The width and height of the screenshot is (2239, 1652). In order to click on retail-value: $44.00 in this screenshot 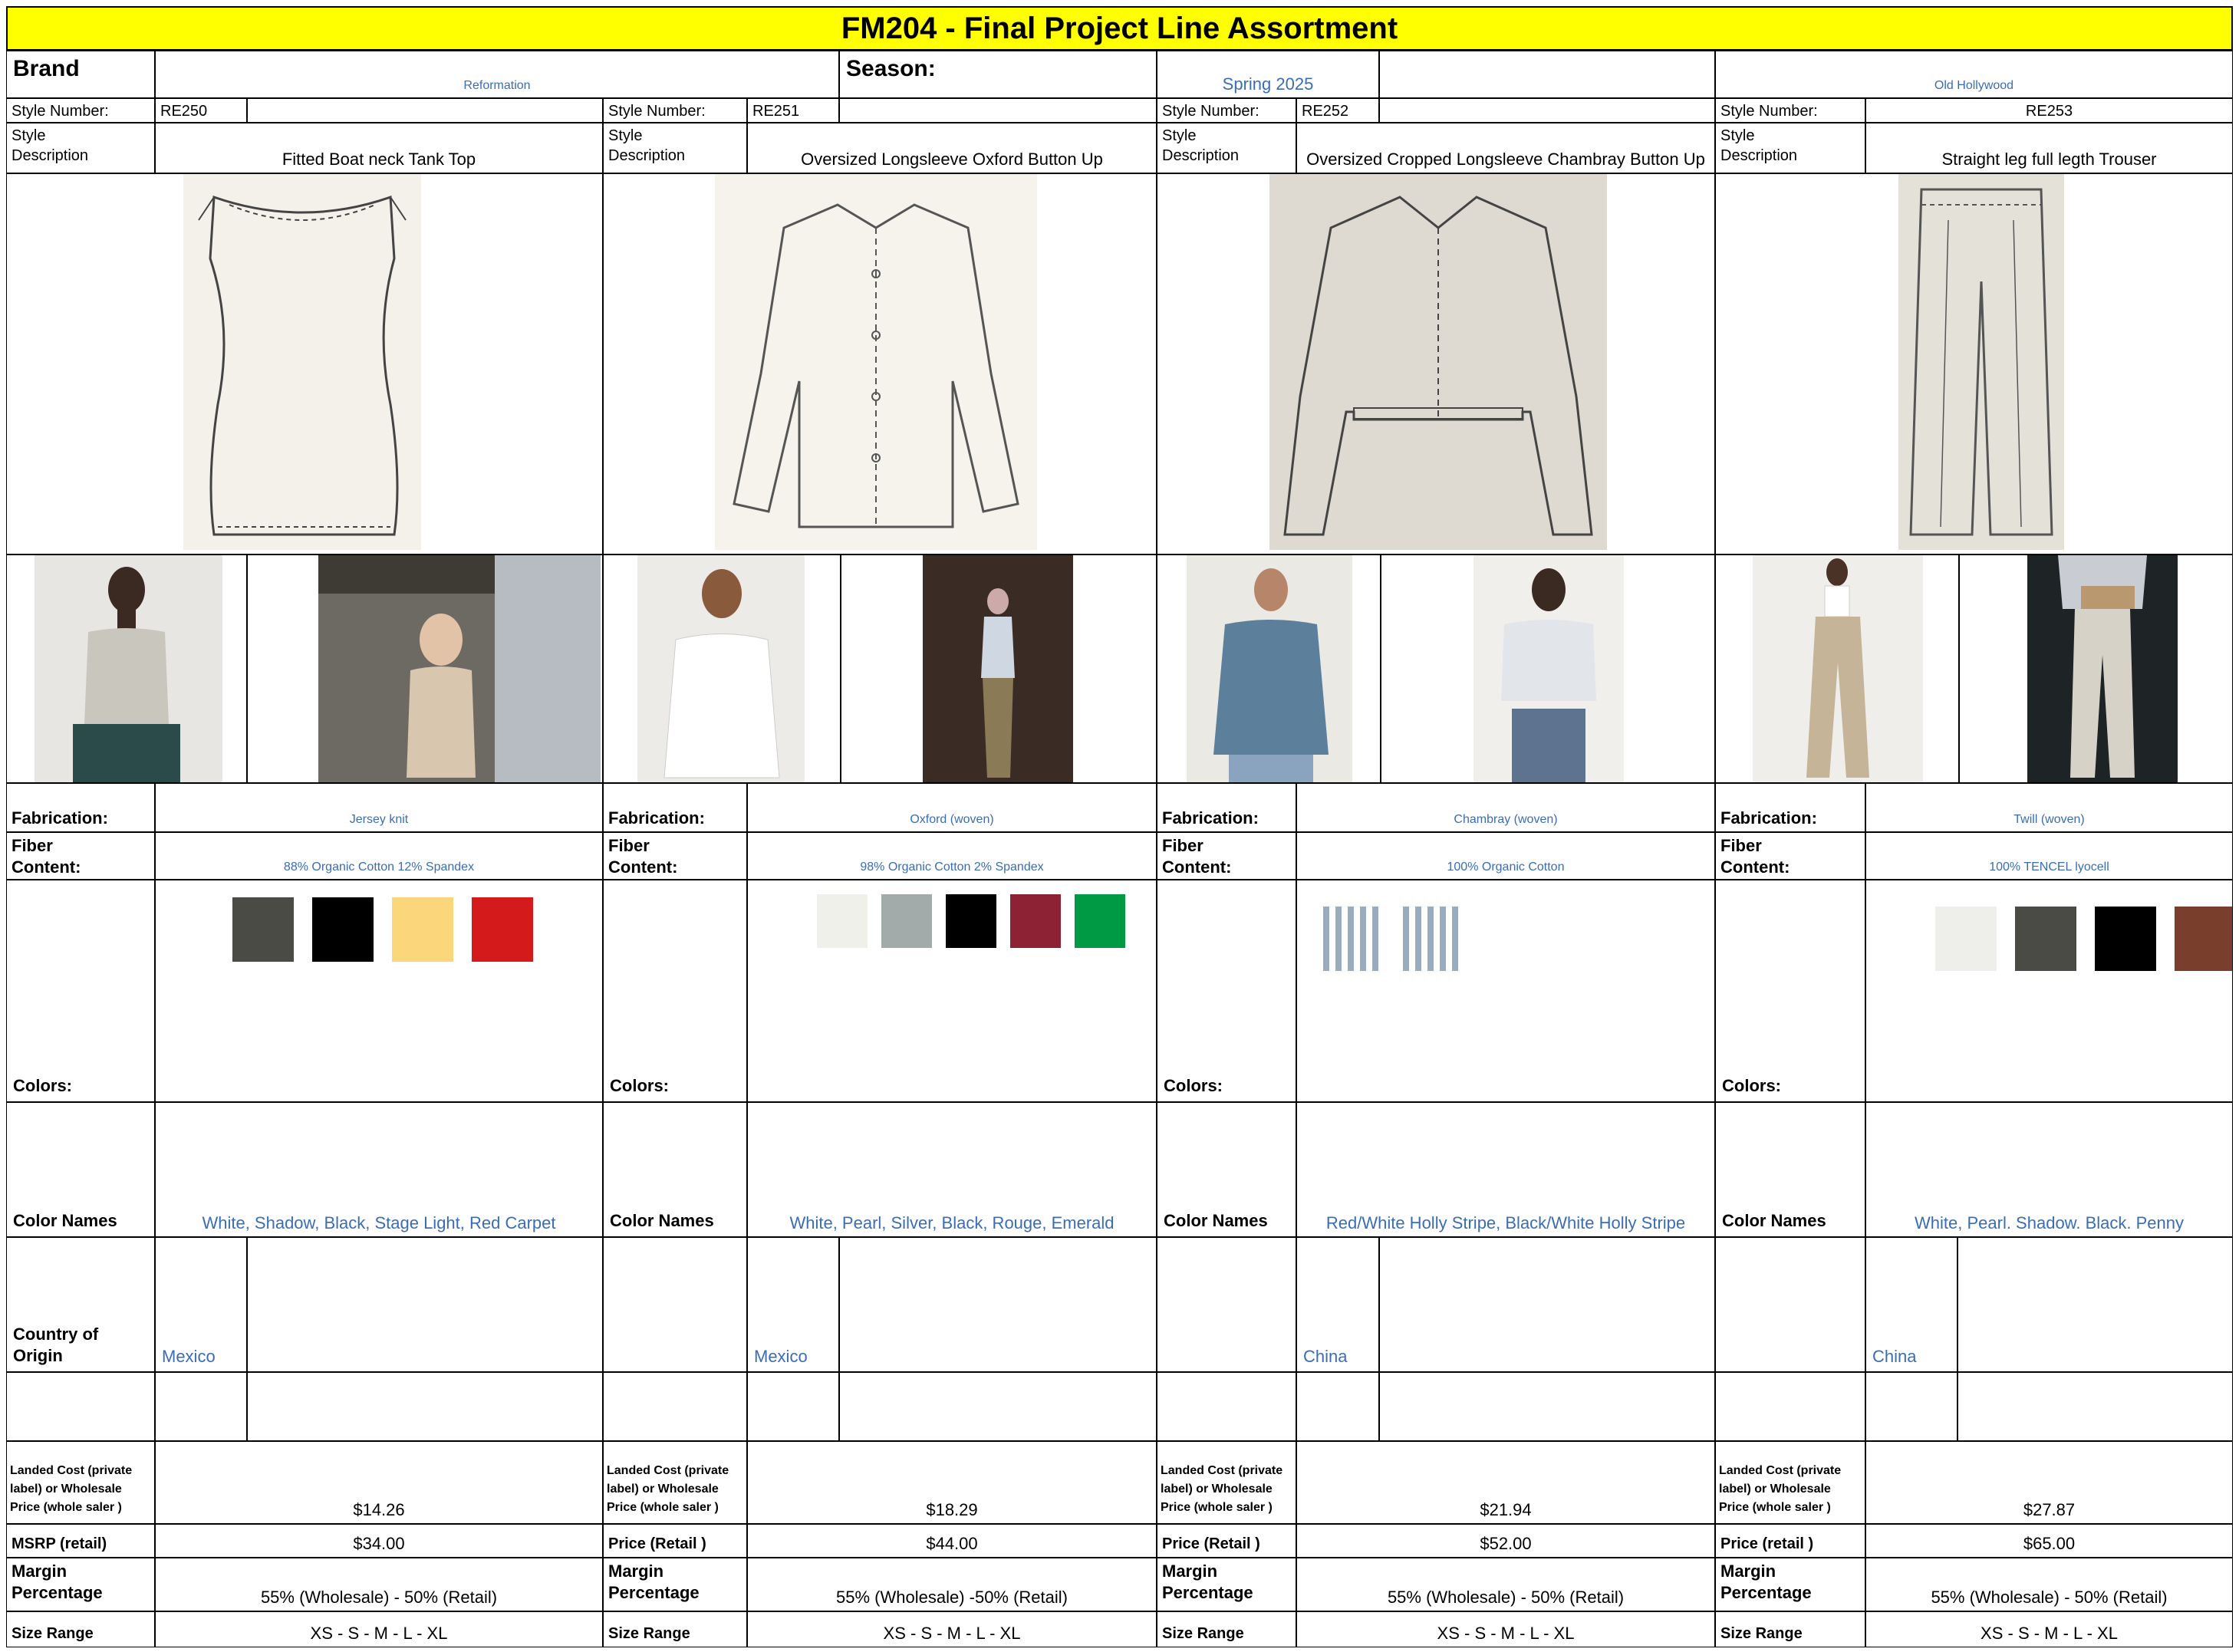, I will do `click(952, 1541)`.